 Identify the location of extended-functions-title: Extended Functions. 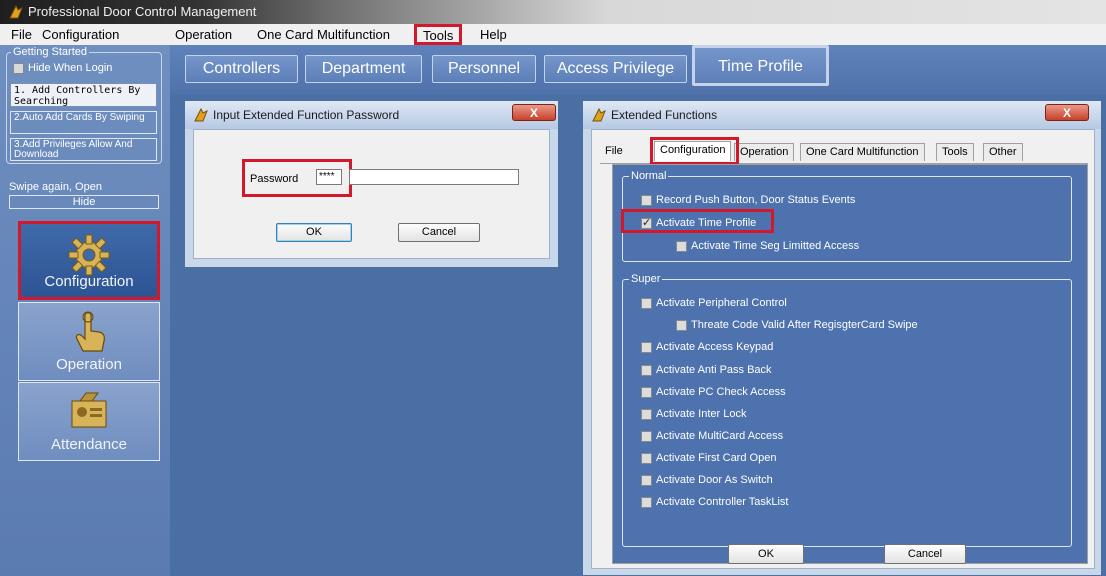
(664, 115).